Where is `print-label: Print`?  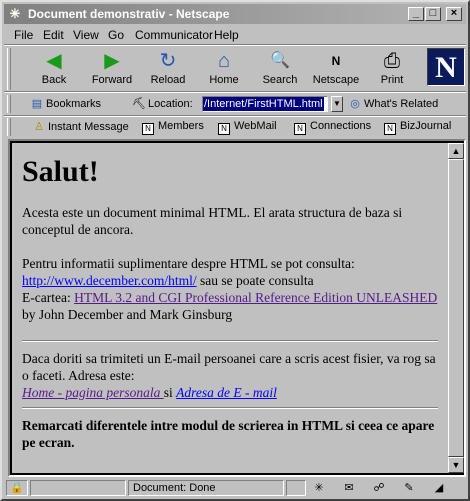
print-label: Print is located at coordinates (392, 80).